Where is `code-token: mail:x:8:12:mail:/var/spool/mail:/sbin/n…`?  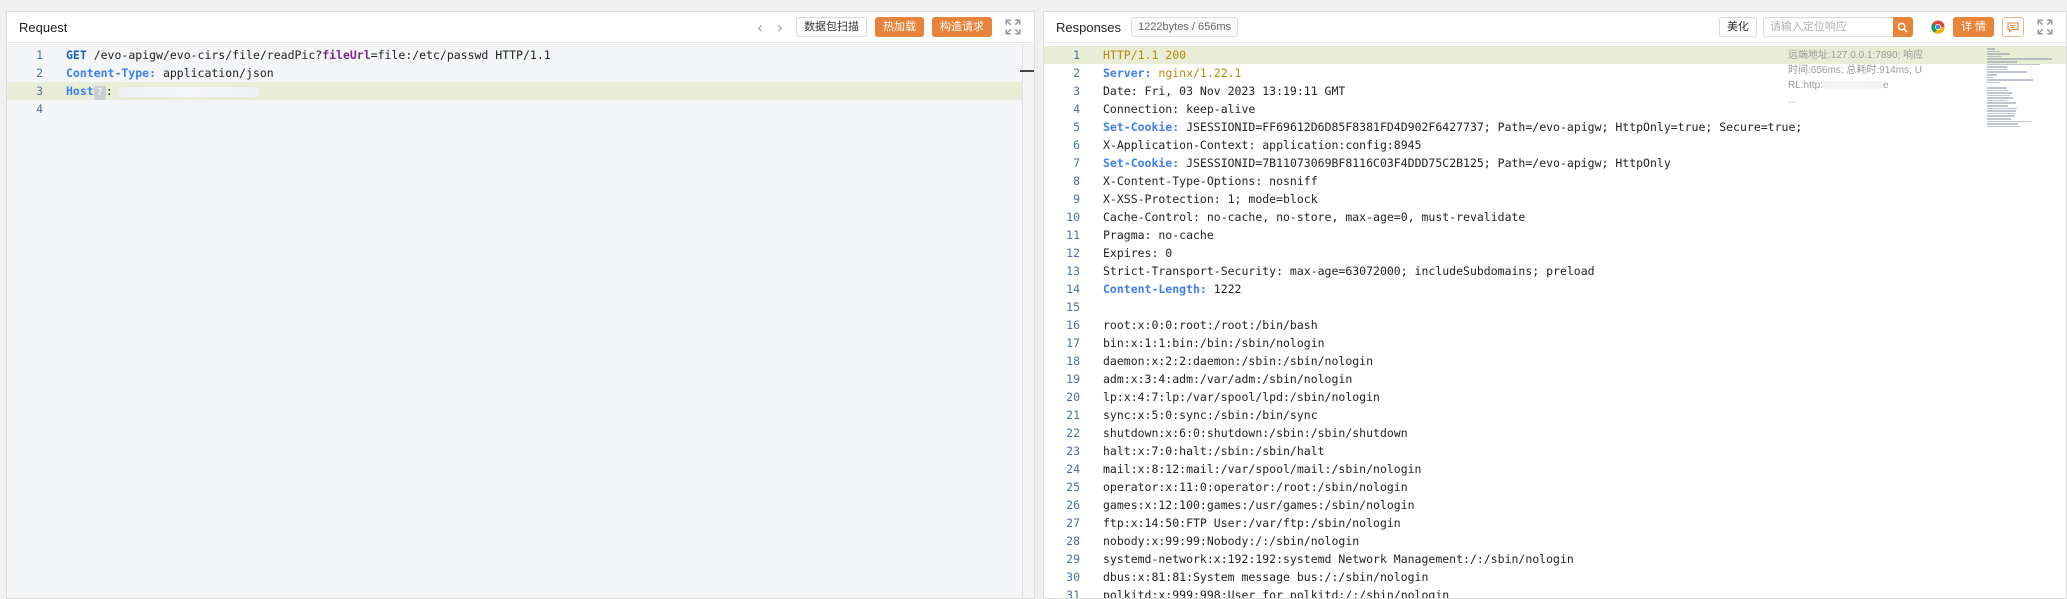
code-token: mail:x:8:12:mail:/var/spool/mail:/sbin/n… is located at coordinates (1262, 469).